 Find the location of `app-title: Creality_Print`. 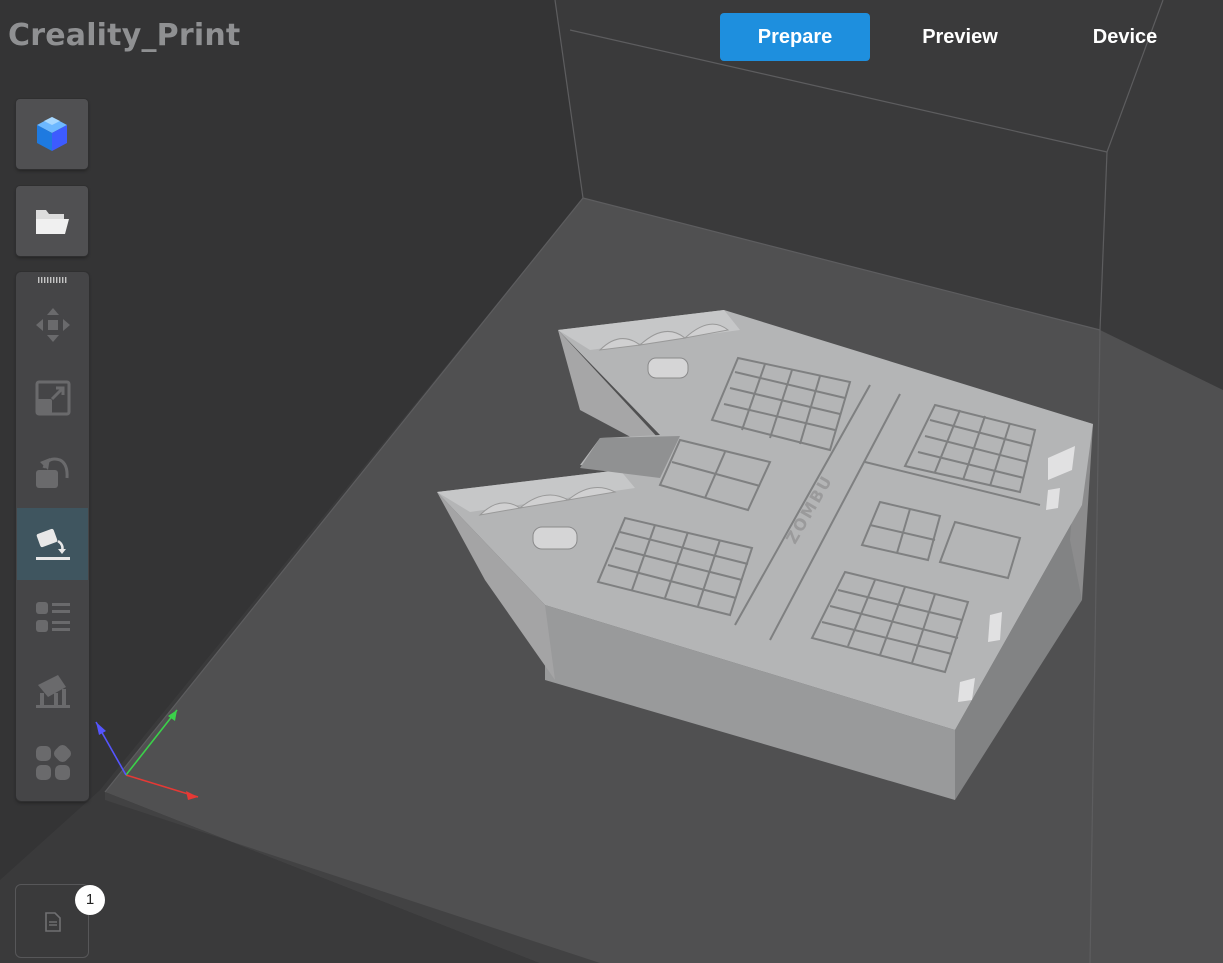

app-title: Creality_Print is located at coordinates (124, 35).